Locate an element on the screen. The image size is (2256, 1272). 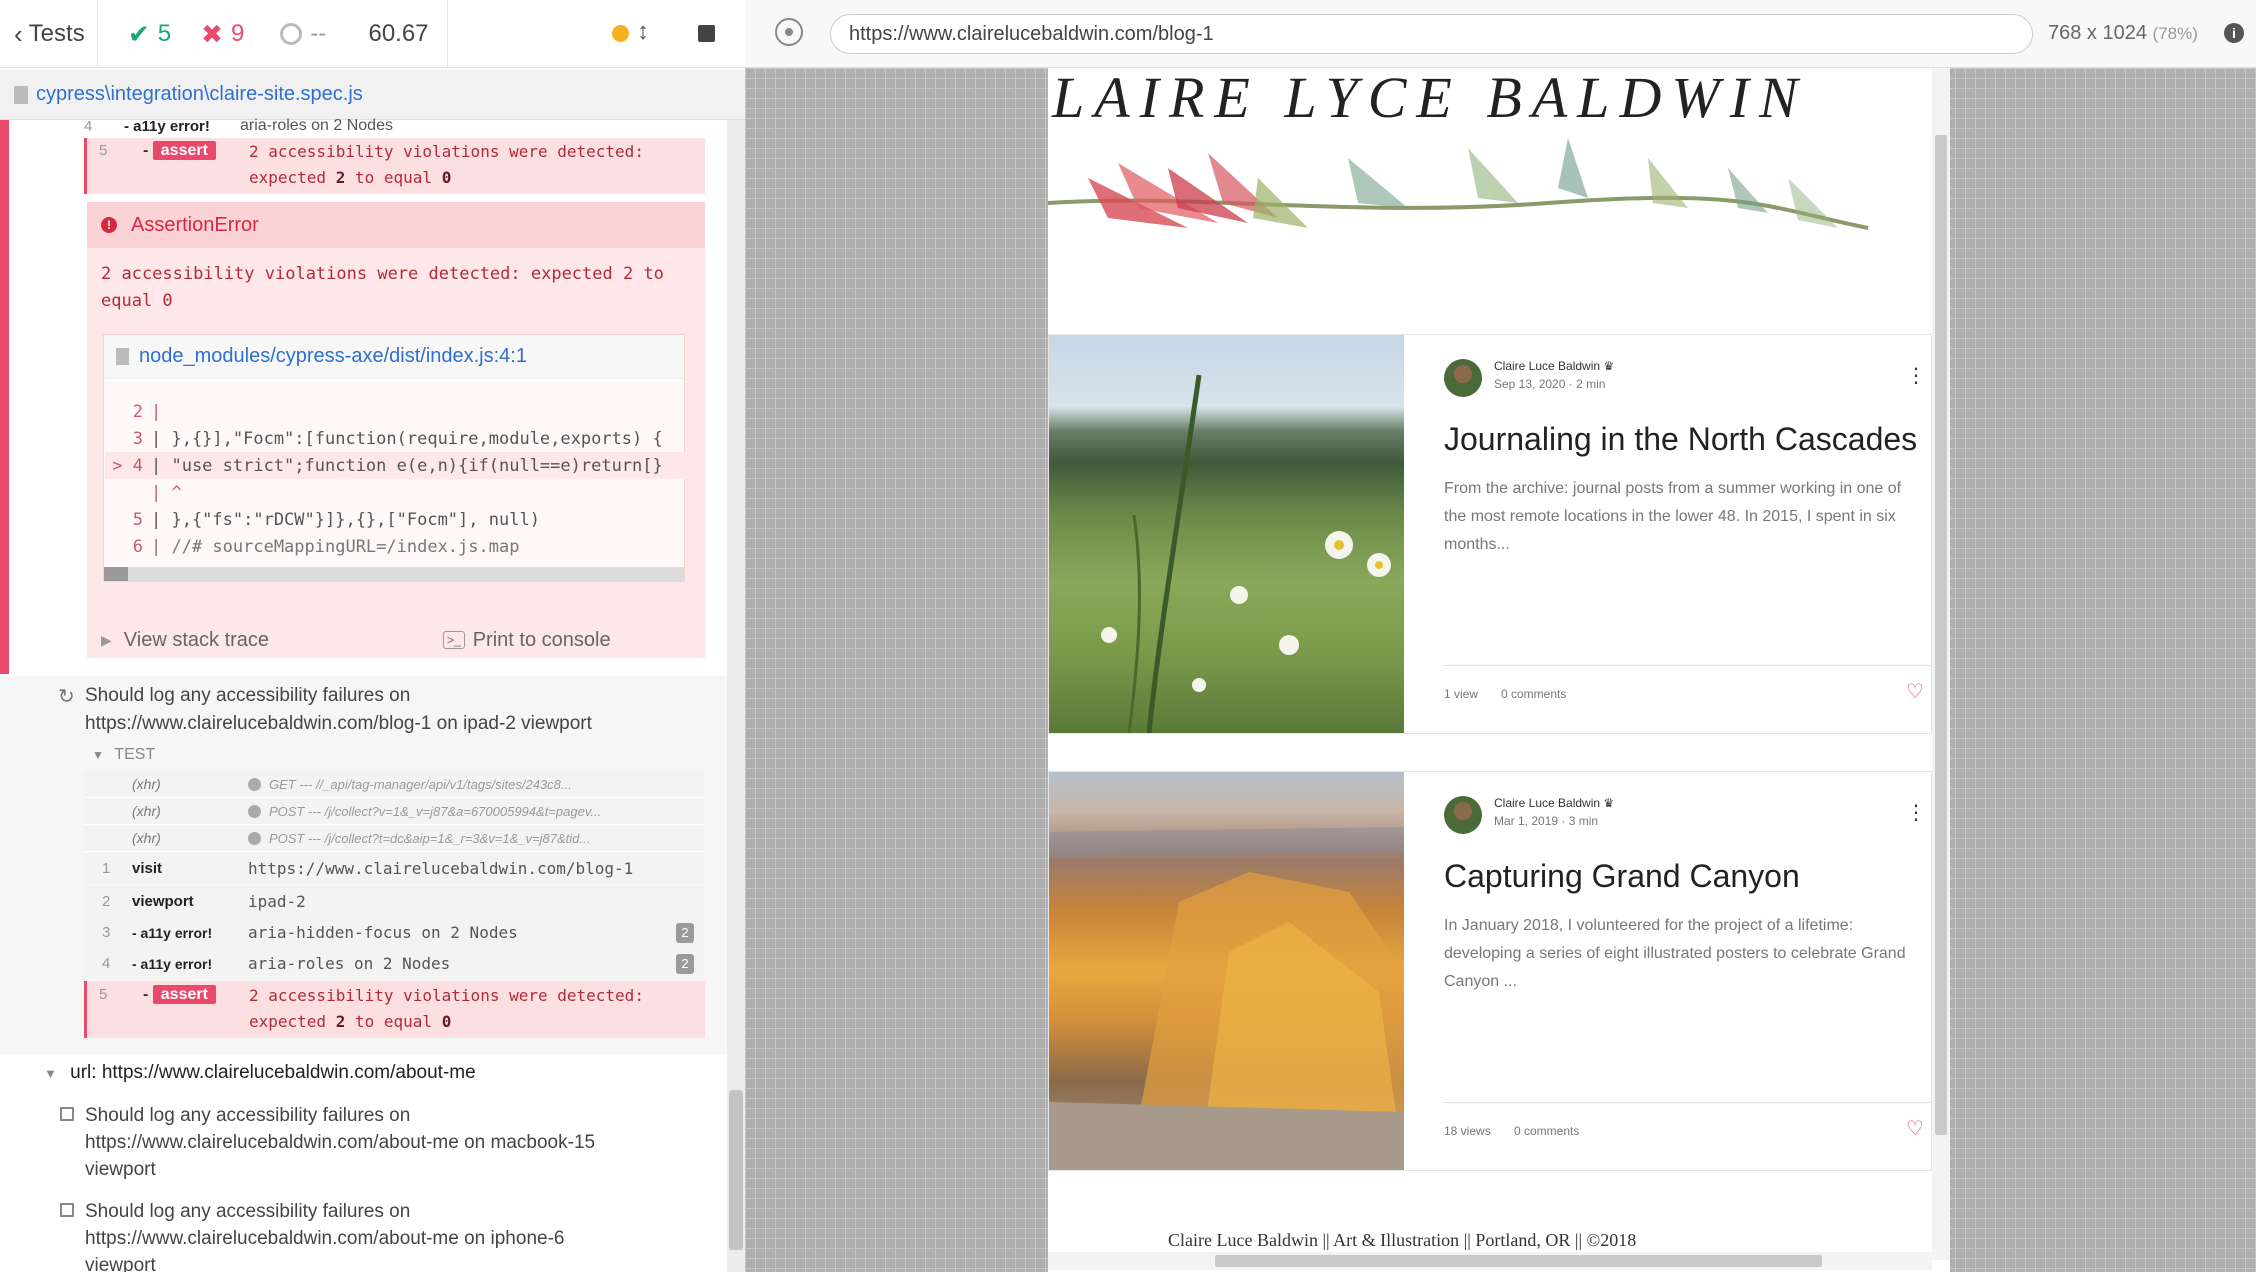
check-icon: ✔ is located at coordinates (139, 33).